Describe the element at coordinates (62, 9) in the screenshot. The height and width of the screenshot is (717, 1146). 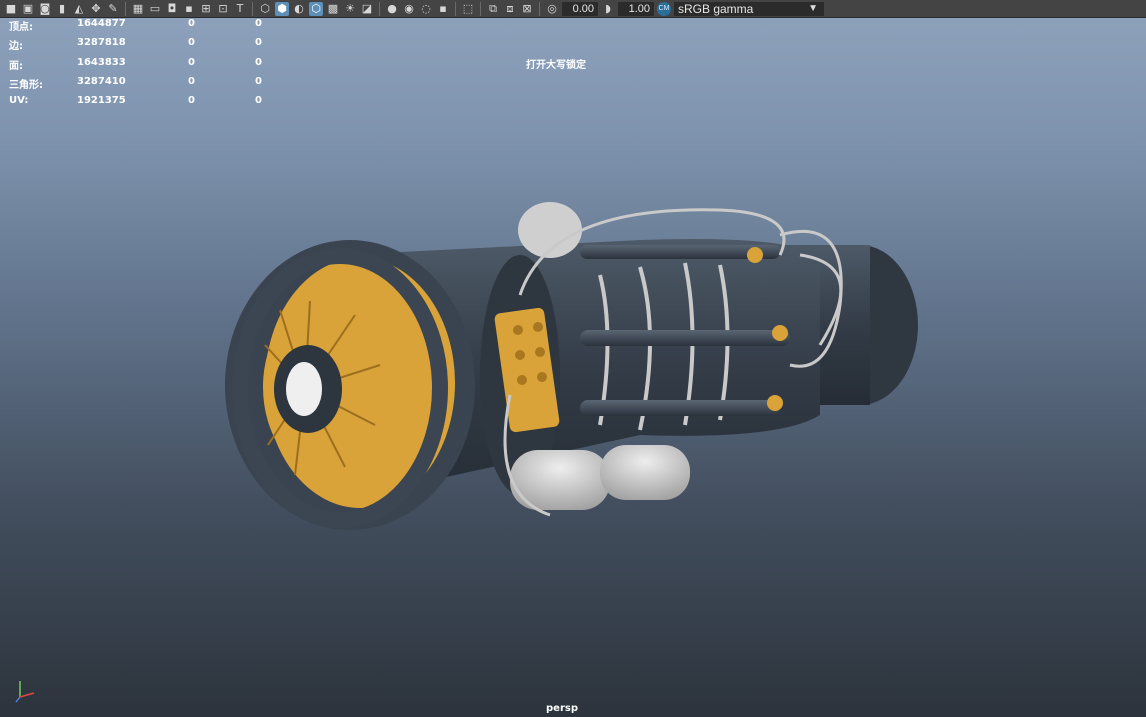
I see `bookmark-icon: ▮` at that location.